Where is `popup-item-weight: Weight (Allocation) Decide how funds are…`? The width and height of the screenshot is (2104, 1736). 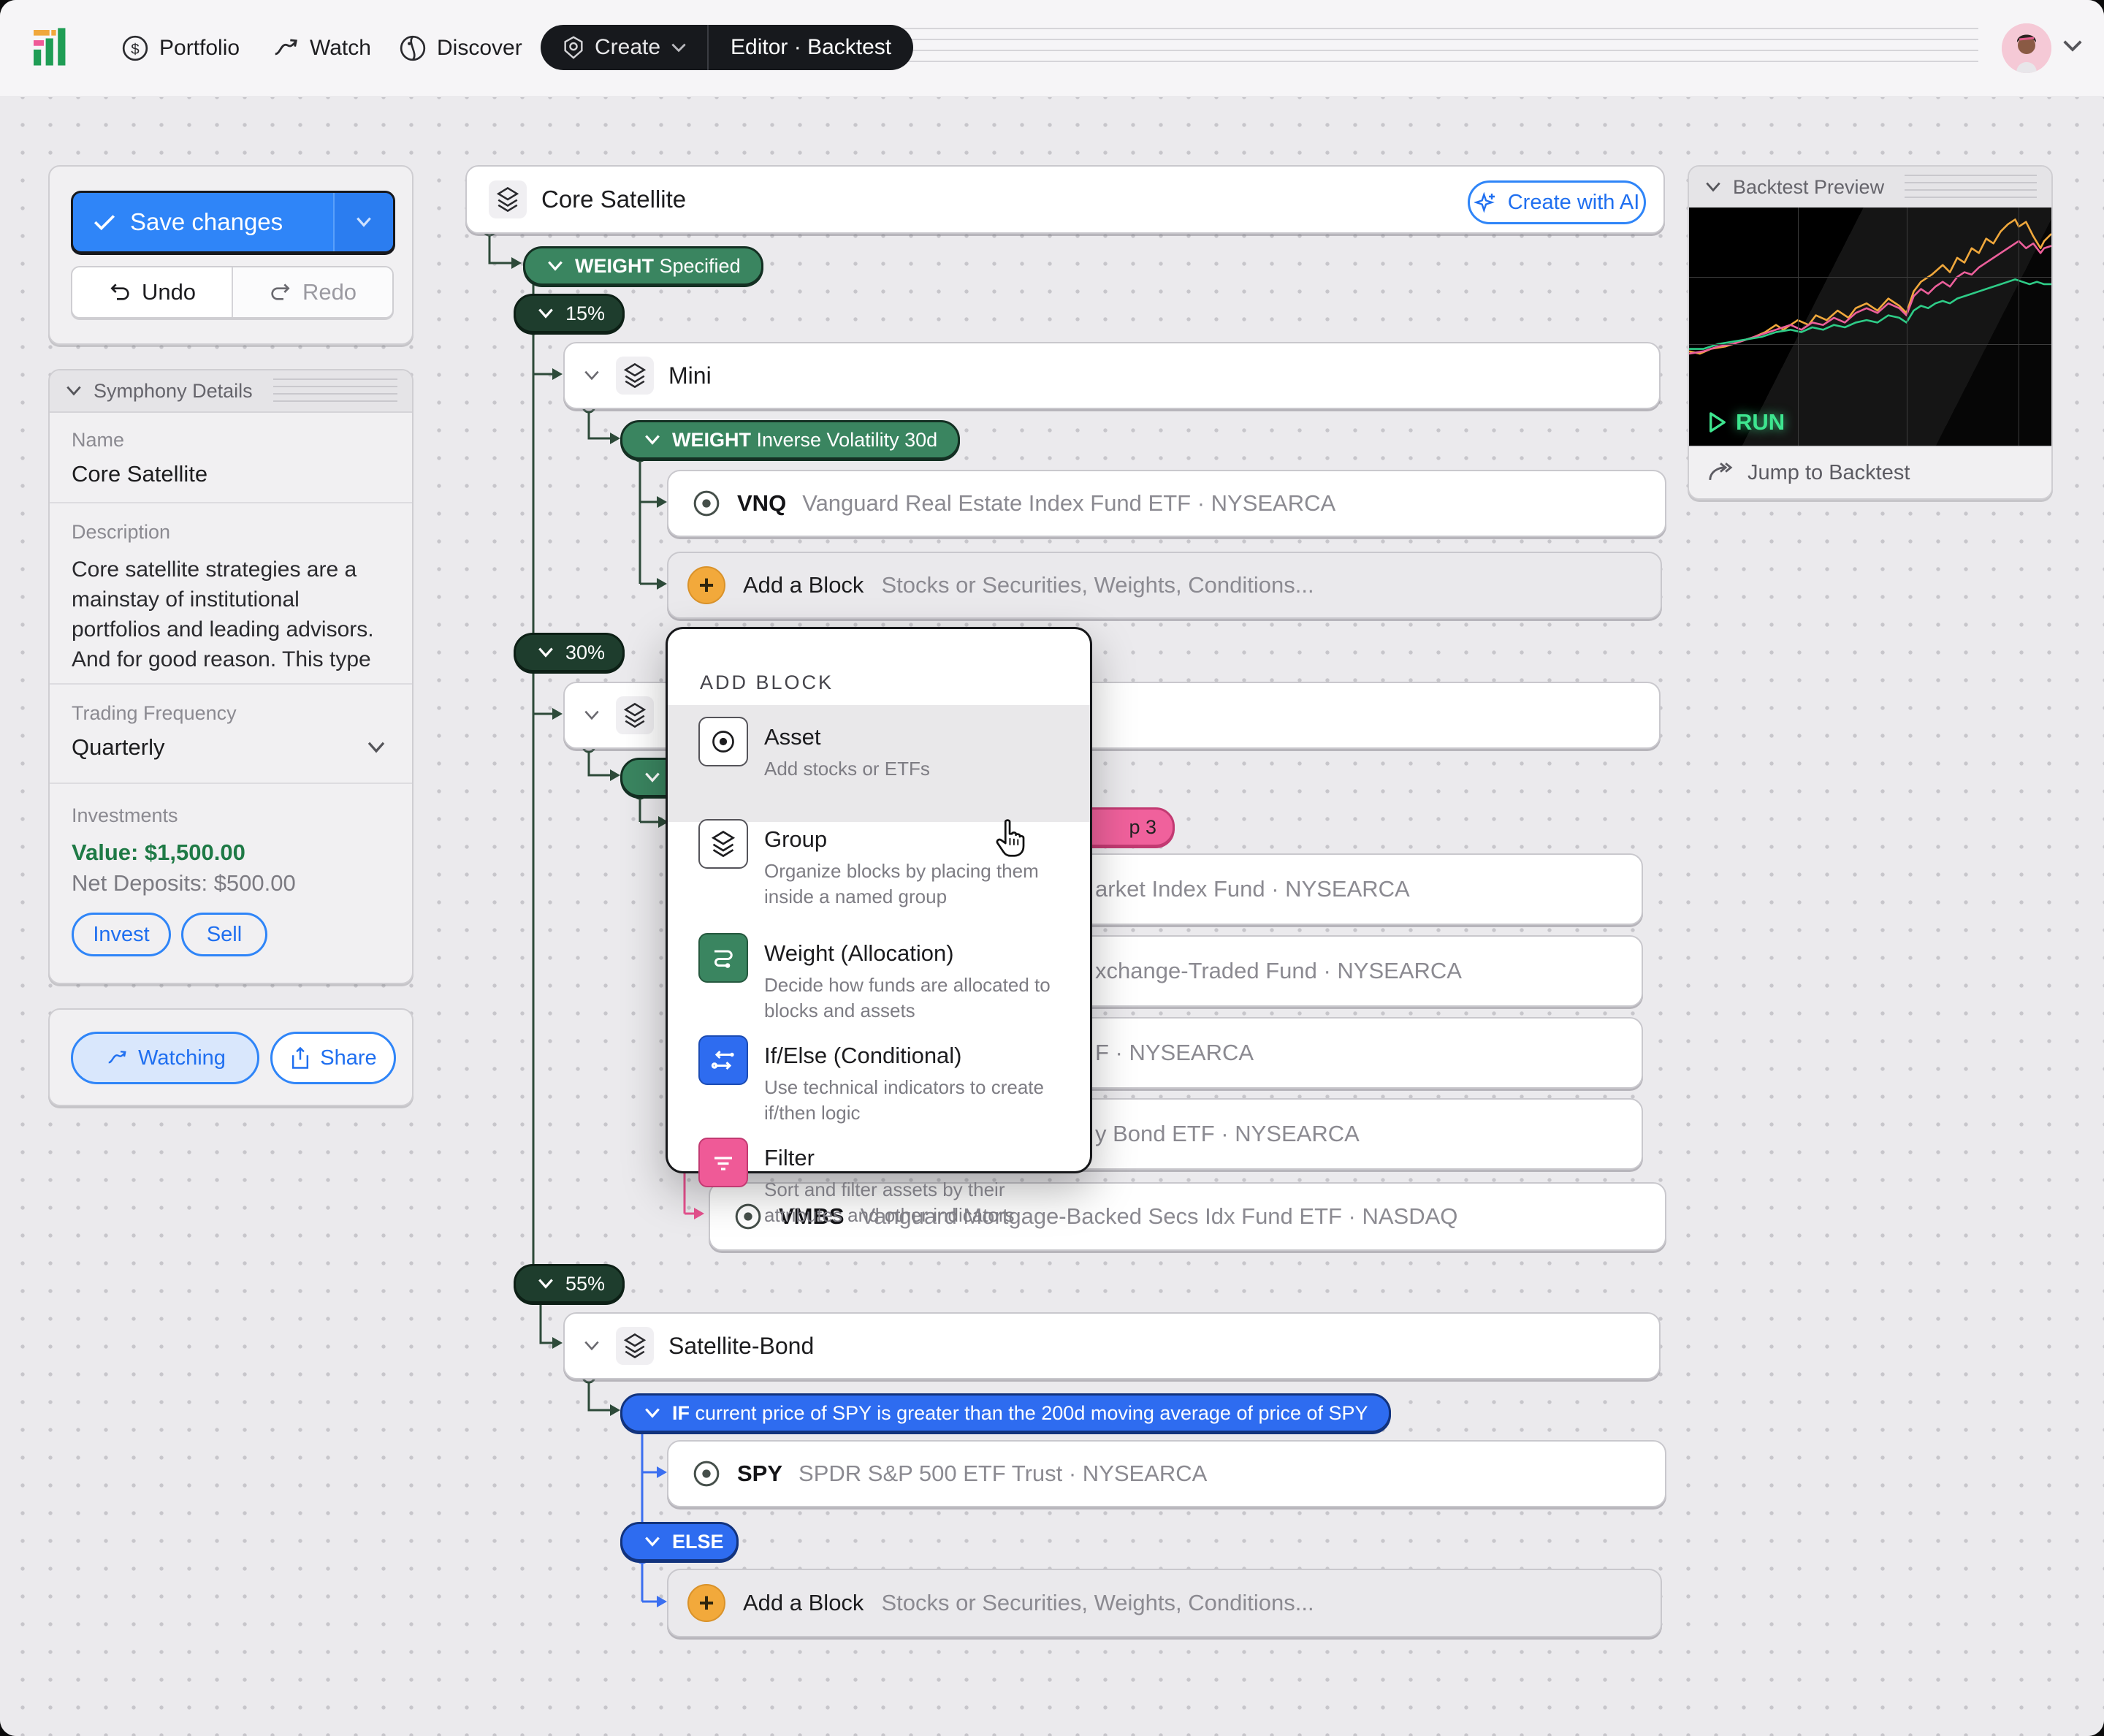
popup-item-weight: Weight (Allocation) Decide how funds are… is located at coordinates (879, 978).